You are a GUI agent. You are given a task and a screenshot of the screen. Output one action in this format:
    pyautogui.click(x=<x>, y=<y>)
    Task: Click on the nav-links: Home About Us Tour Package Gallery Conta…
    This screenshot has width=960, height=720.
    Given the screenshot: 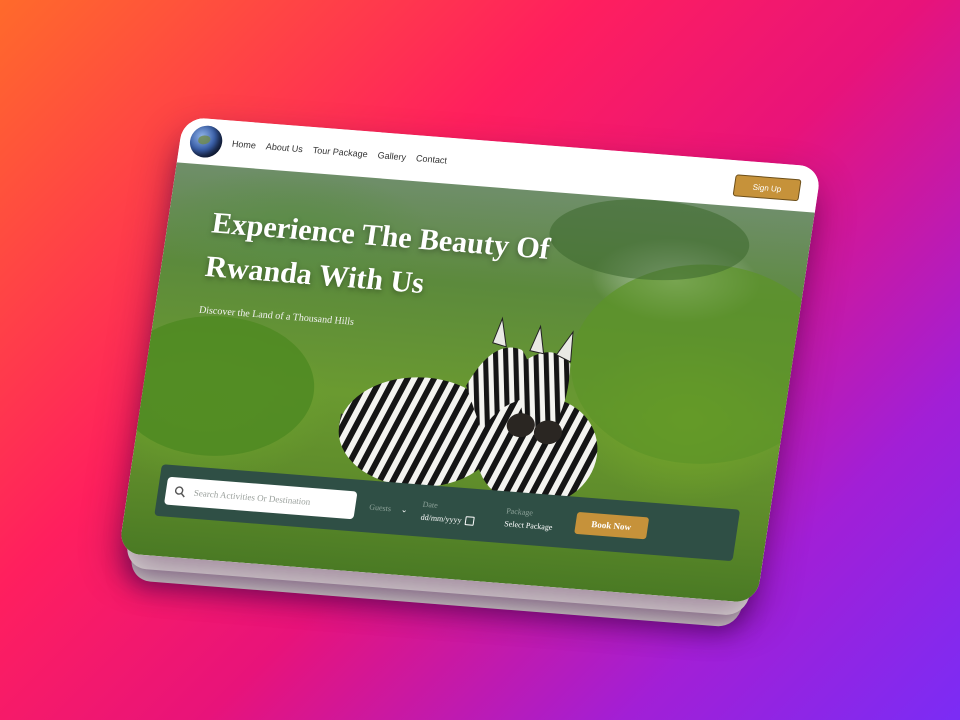 What is the action you would take?
    pyautogui.click(x=339, y=152)
    